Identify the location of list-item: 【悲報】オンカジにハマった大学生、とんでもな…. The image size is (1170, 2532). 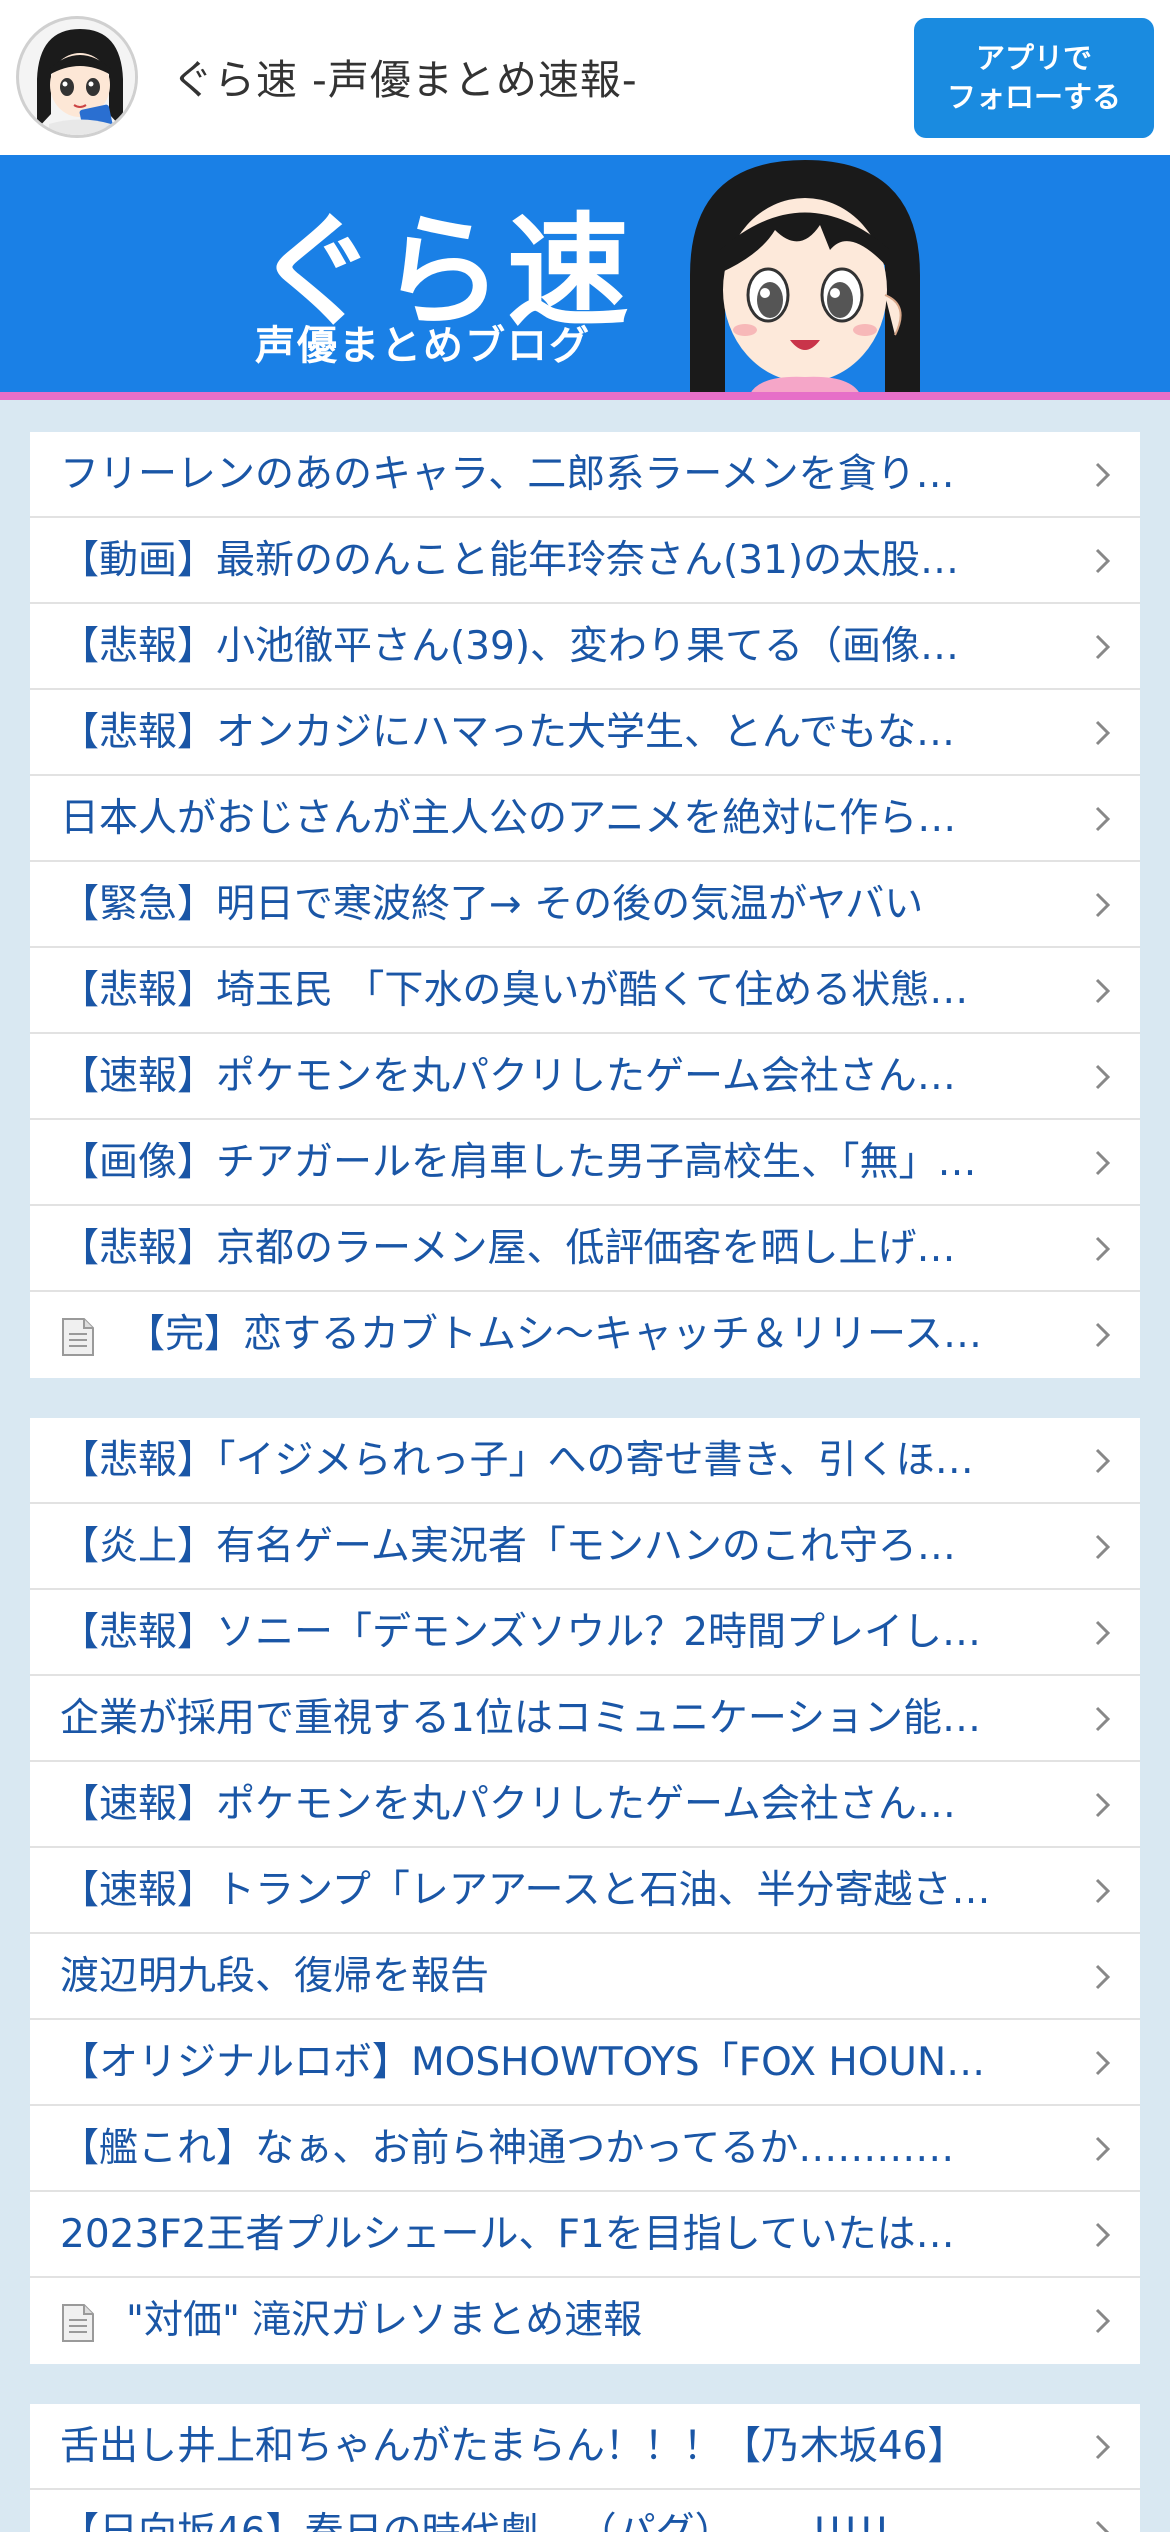
(585, 733).